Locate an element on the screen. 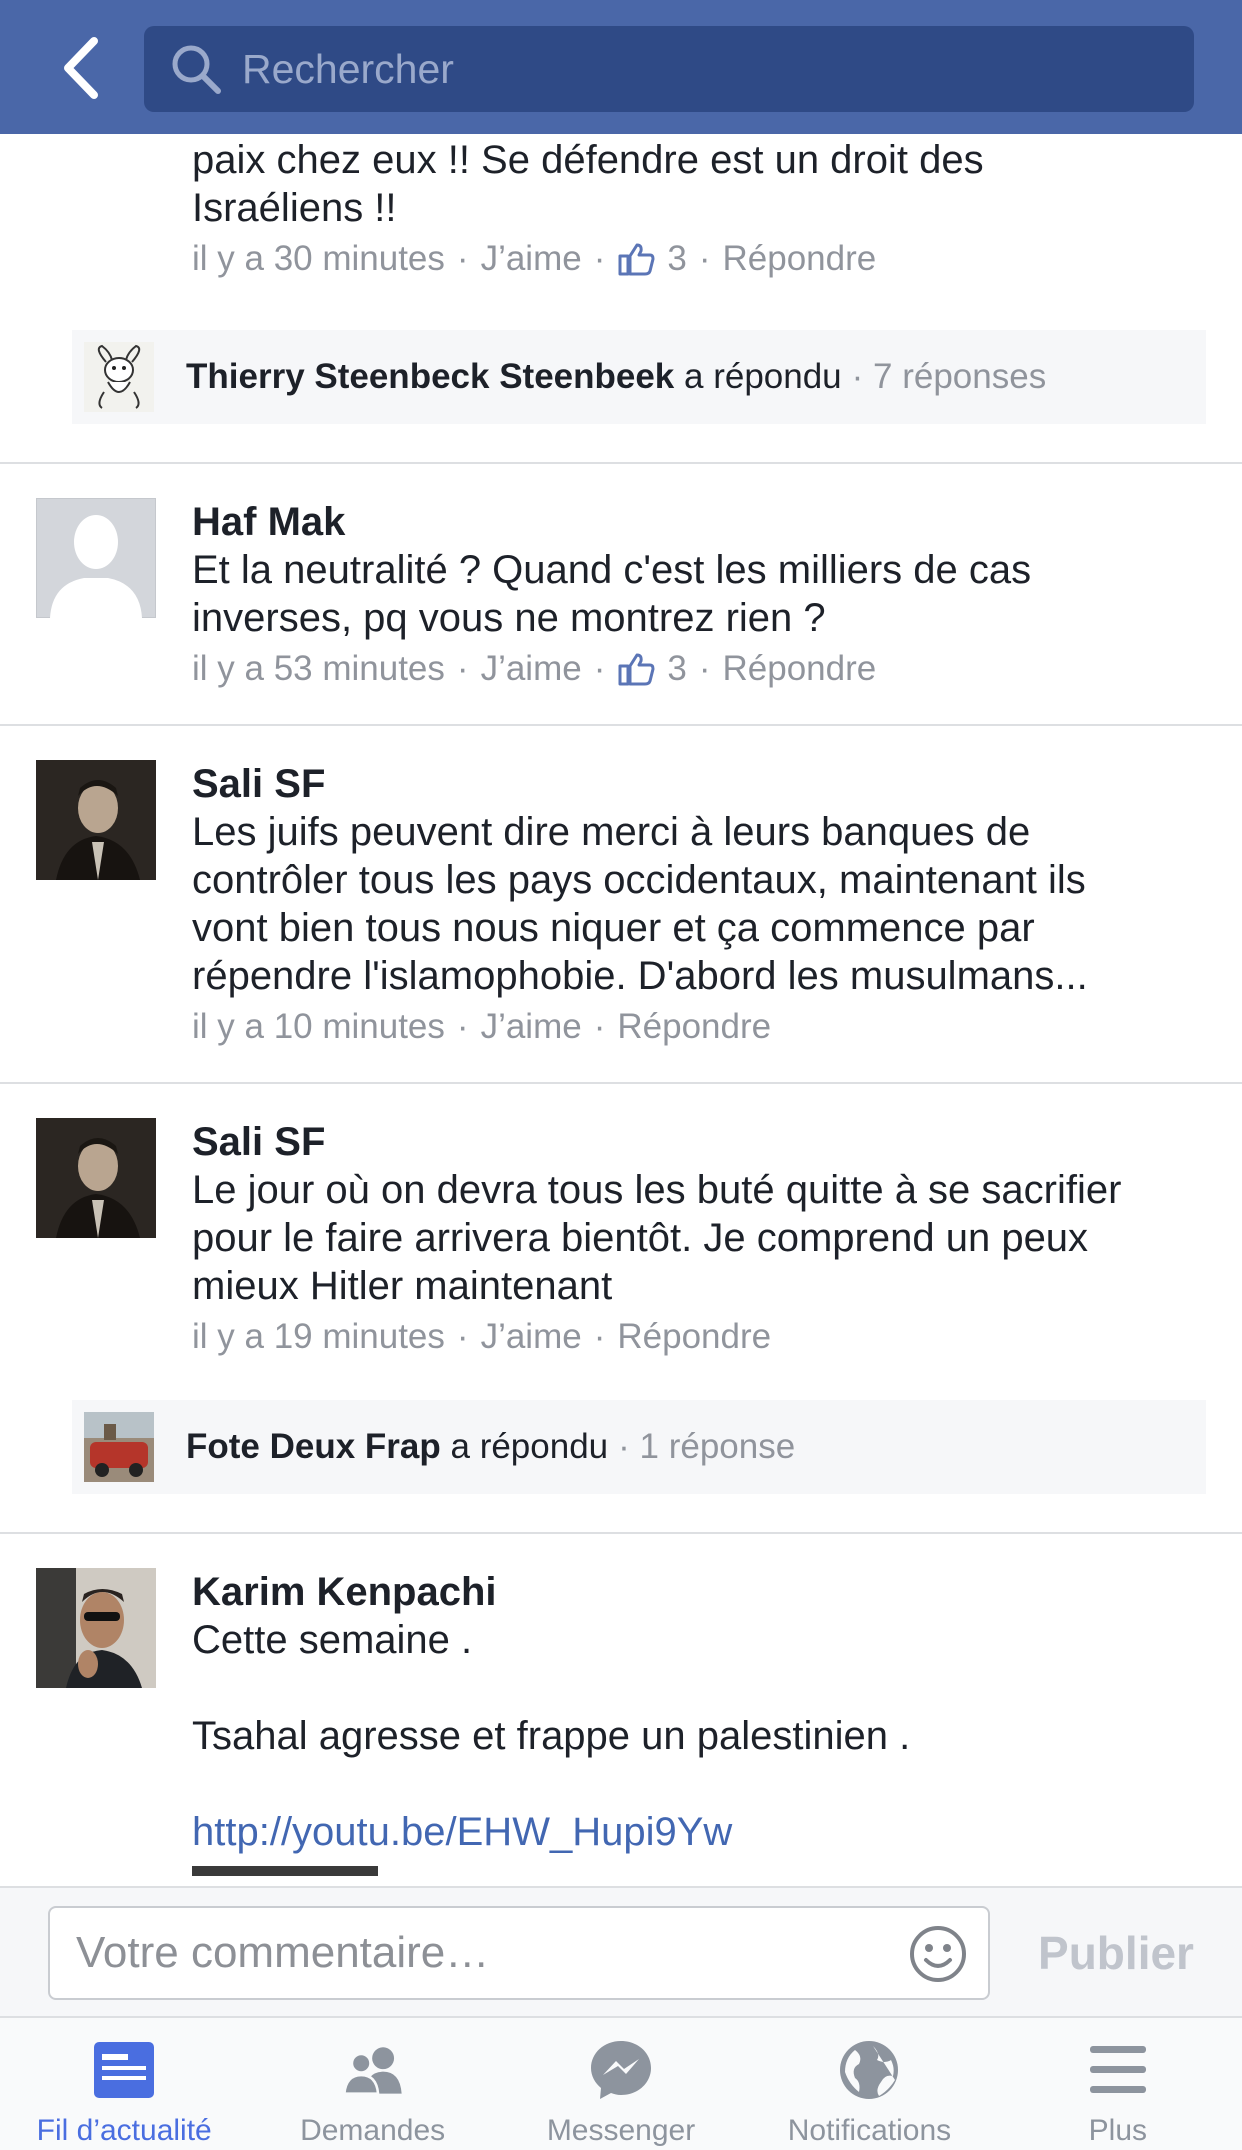 Image resolution: width=1242 pixels, height=2150 pixels. emoji-icon is located at coordinates (938, 1954).